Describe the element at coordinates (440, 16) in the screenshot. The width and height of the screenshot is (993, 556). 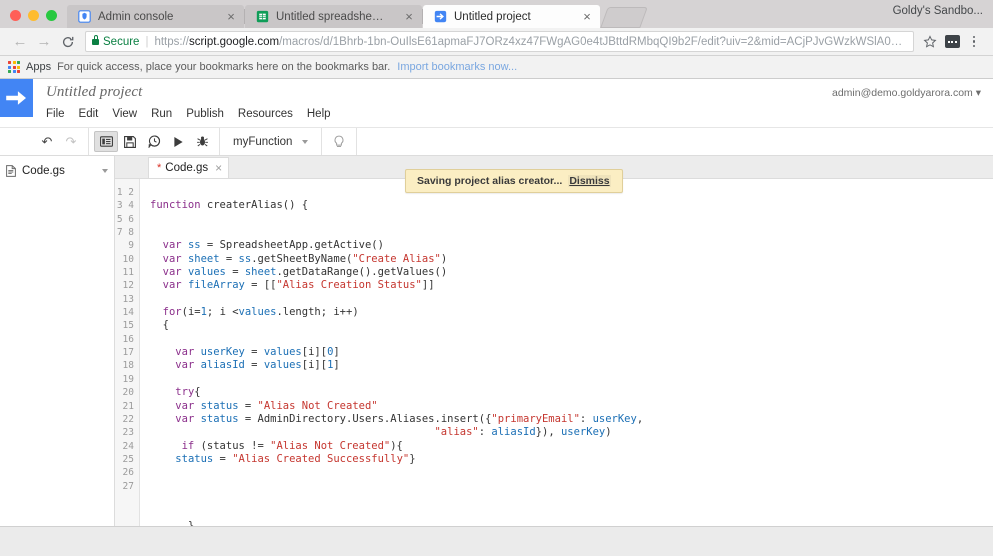
I see `apps-script-icon` at that location.